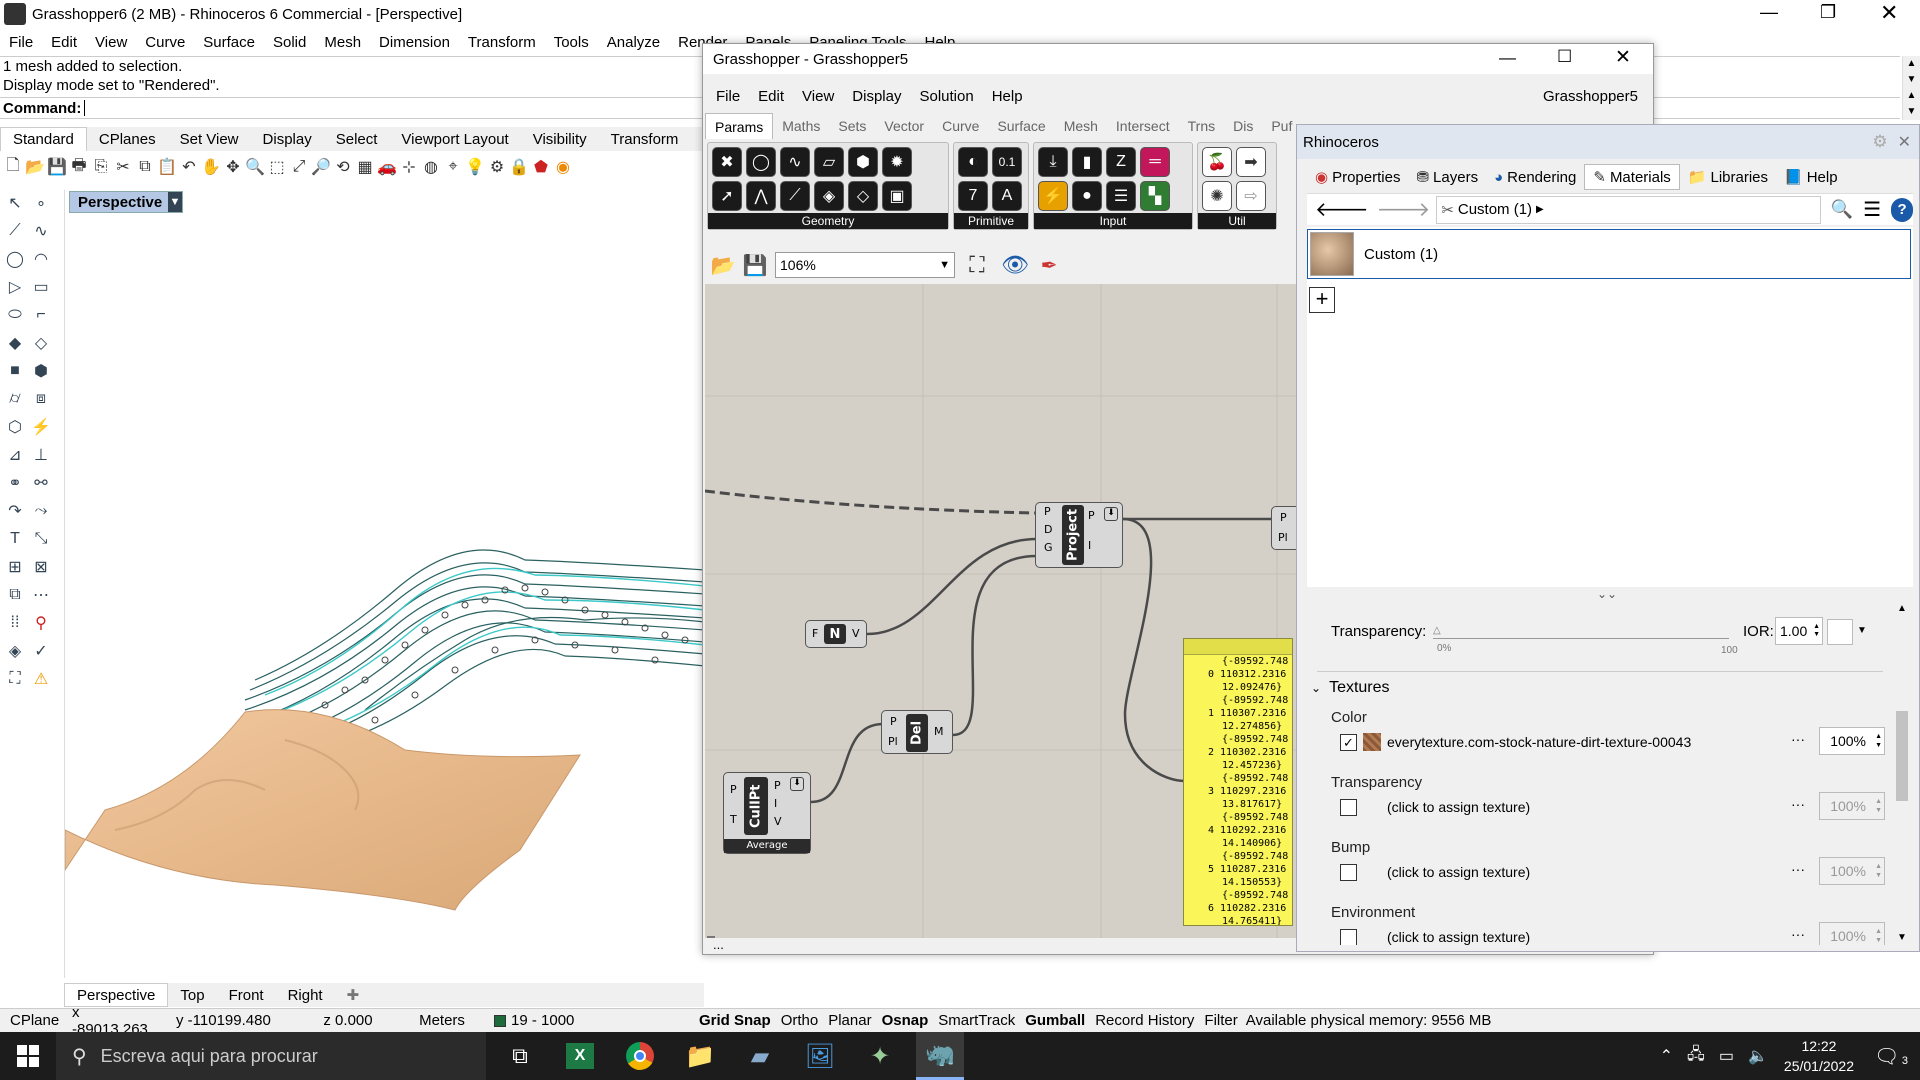  What do you see at coordinates (1053, 196) in the screenshot?
I see `graph-mapper-icon: ⚡` at bounding box center [1053, 196].